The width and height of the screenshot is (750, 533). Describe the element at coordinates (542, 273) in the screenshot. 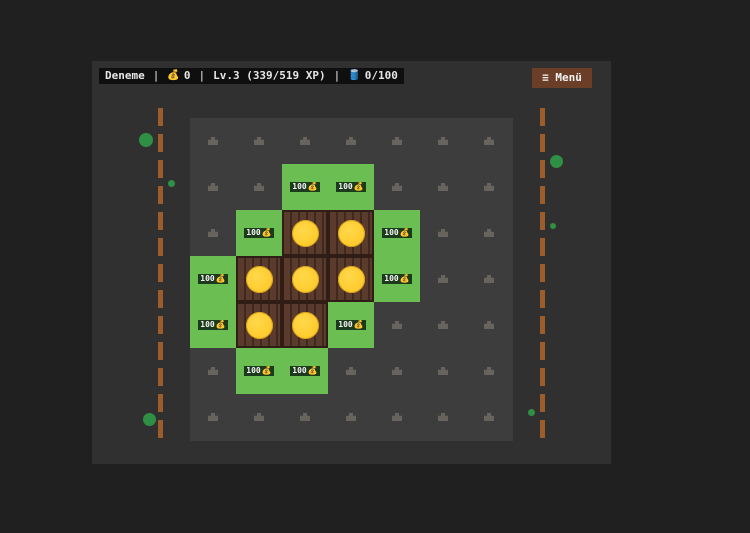

I see `right-fence` at that location.